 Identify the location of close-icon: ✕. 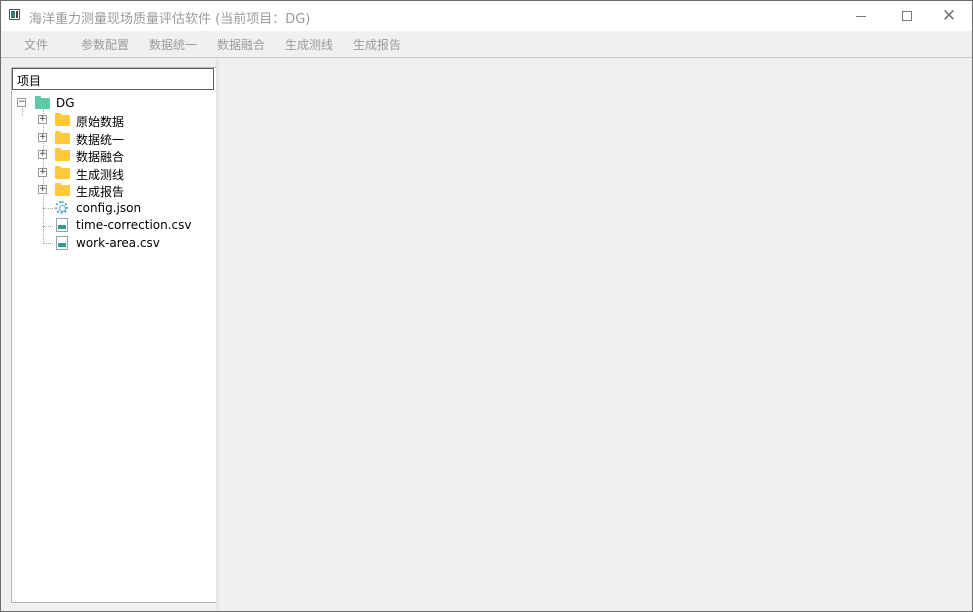
(949, 15).